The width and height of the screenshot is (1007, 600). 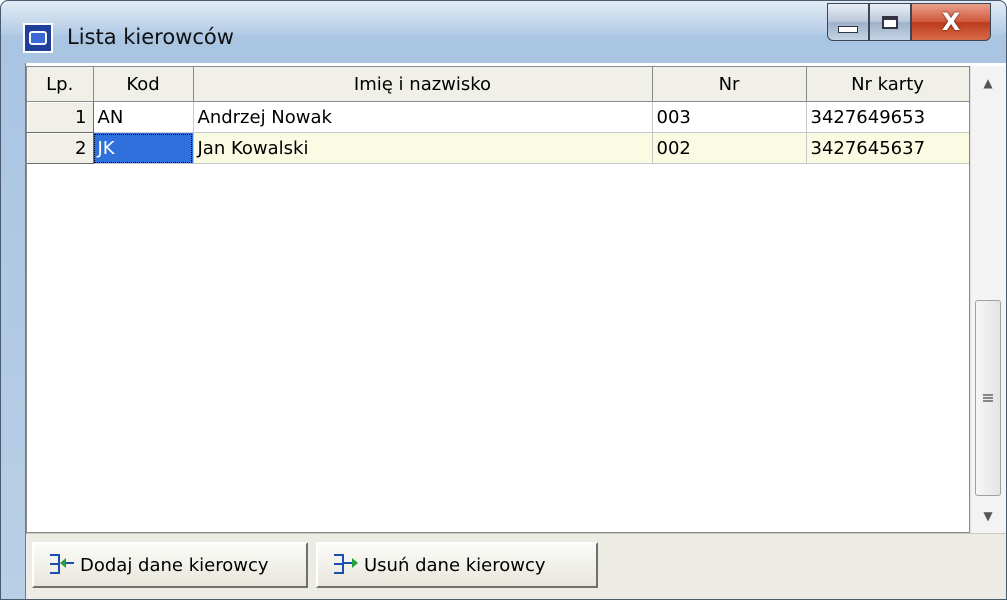 I want to click on scrollbar-thumb, so click(x=988, y=398).